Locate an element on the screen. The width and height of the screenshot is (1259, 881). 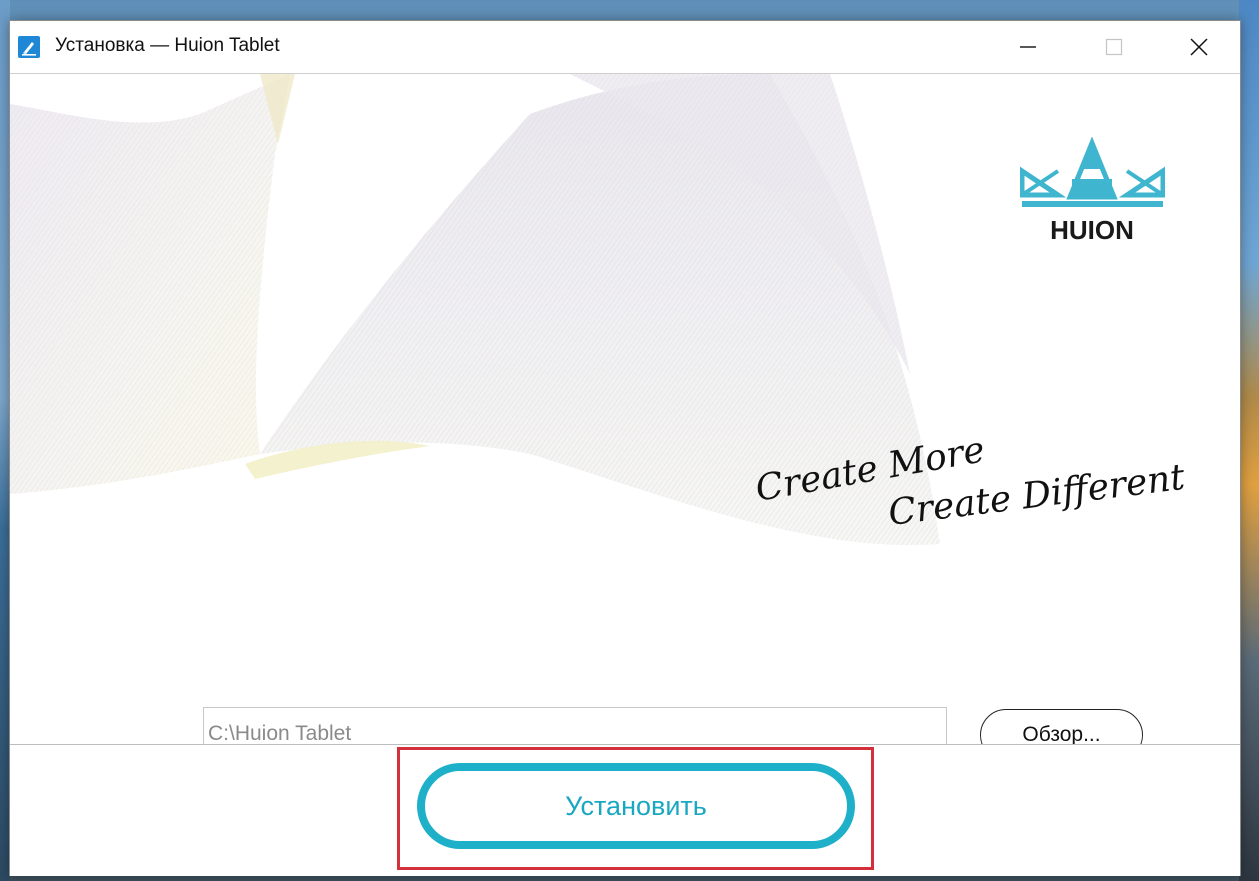
installer-footer: Установить is located at coordinates (625, 810).